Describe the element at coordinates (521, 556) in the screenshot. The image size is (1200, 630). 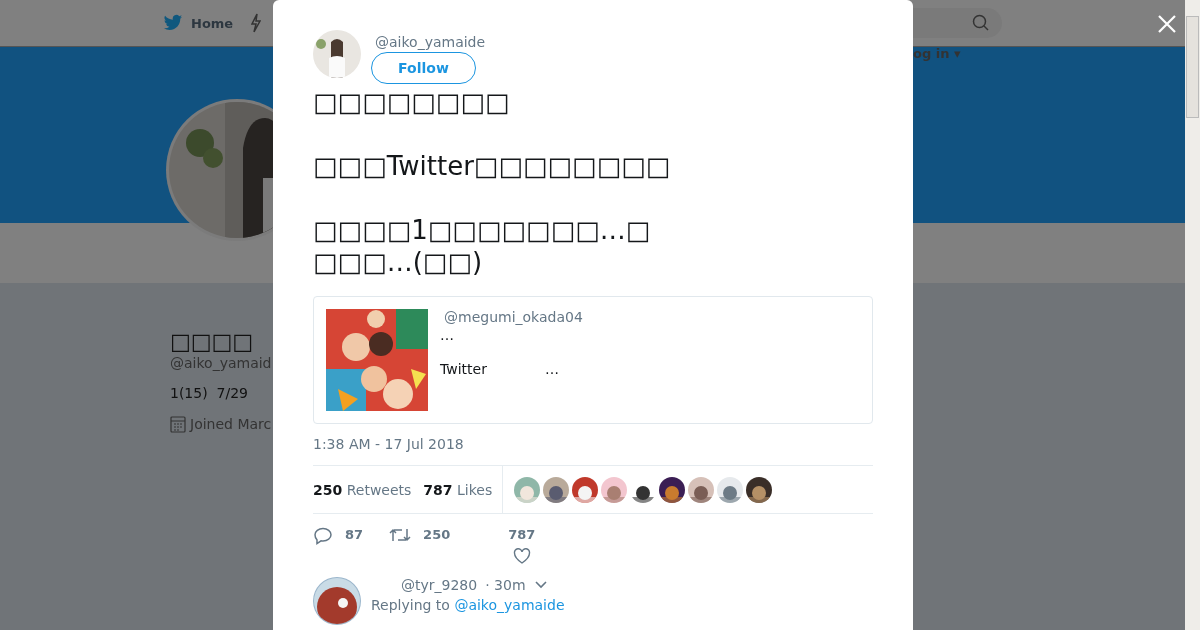
I see `heart-icon` at that location.